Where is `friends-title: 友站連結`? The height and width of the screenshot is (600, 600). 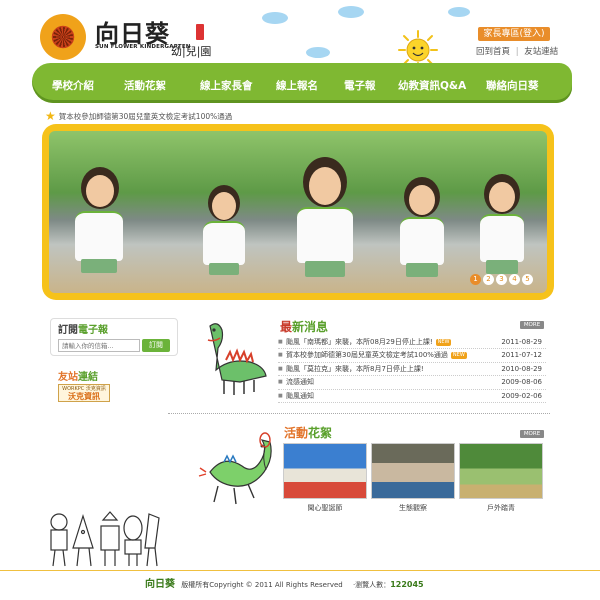 friends-title: 友站連結 is located at coordinates (78, 377).